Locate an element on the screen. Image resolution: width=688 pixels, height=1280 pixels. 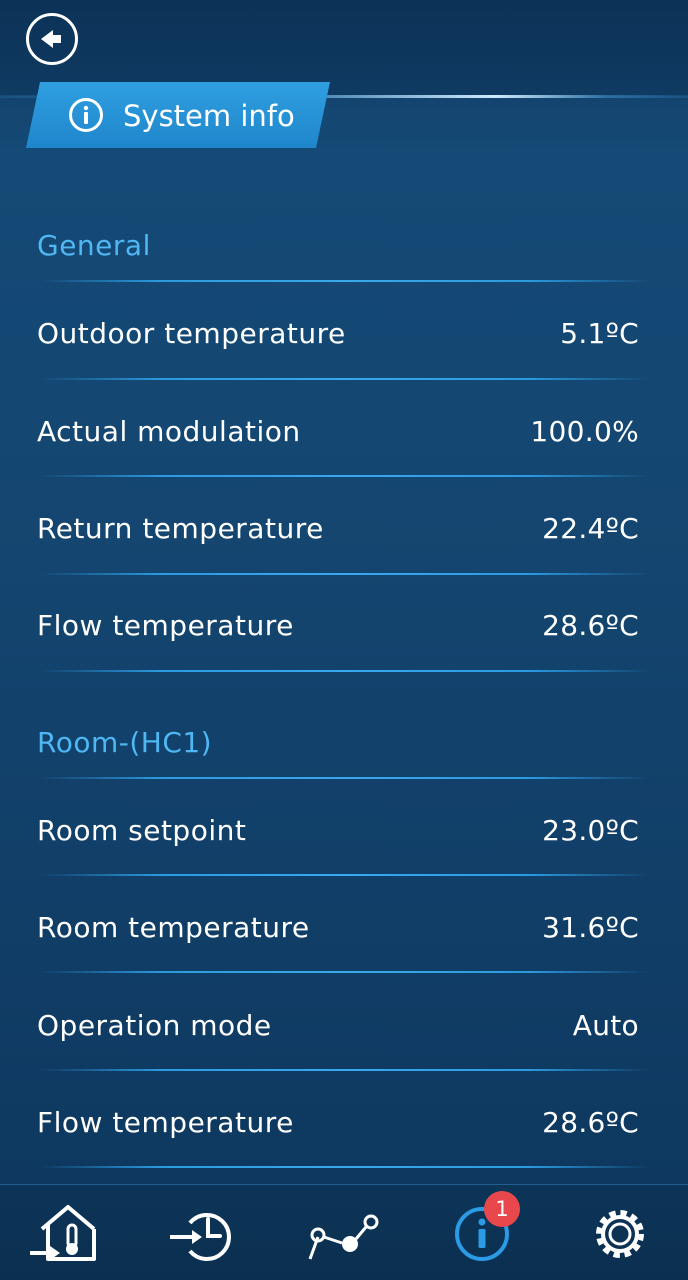
back-arrow-icon is located at coordinates (51, 39).